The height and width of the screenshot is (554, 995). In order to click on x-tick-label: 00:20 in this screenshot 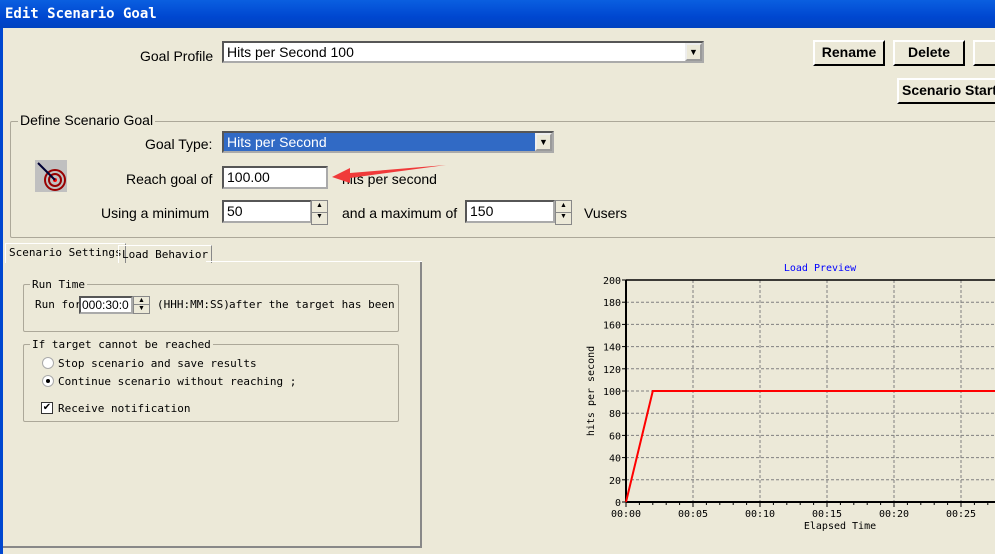, I will do `click(894, 514)`.